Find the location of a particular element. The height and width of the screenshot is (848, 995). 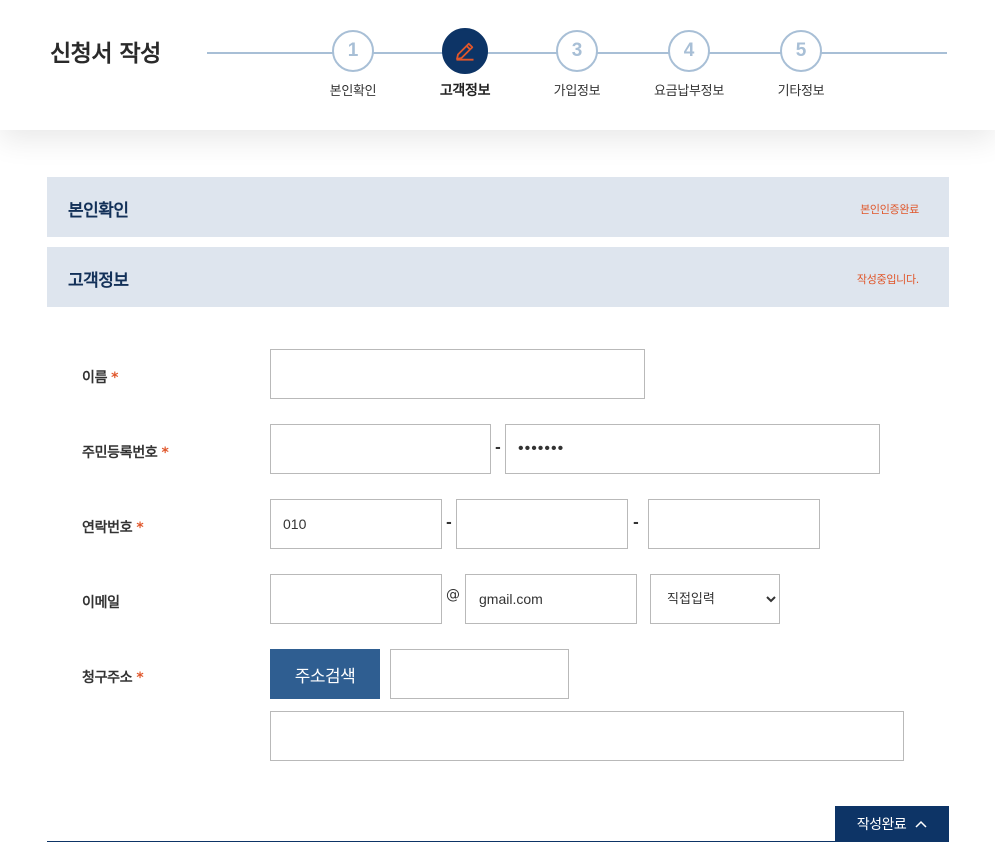

section-customer-info: 고객정보 작성중입니다. is located at coordinates (498, 277).